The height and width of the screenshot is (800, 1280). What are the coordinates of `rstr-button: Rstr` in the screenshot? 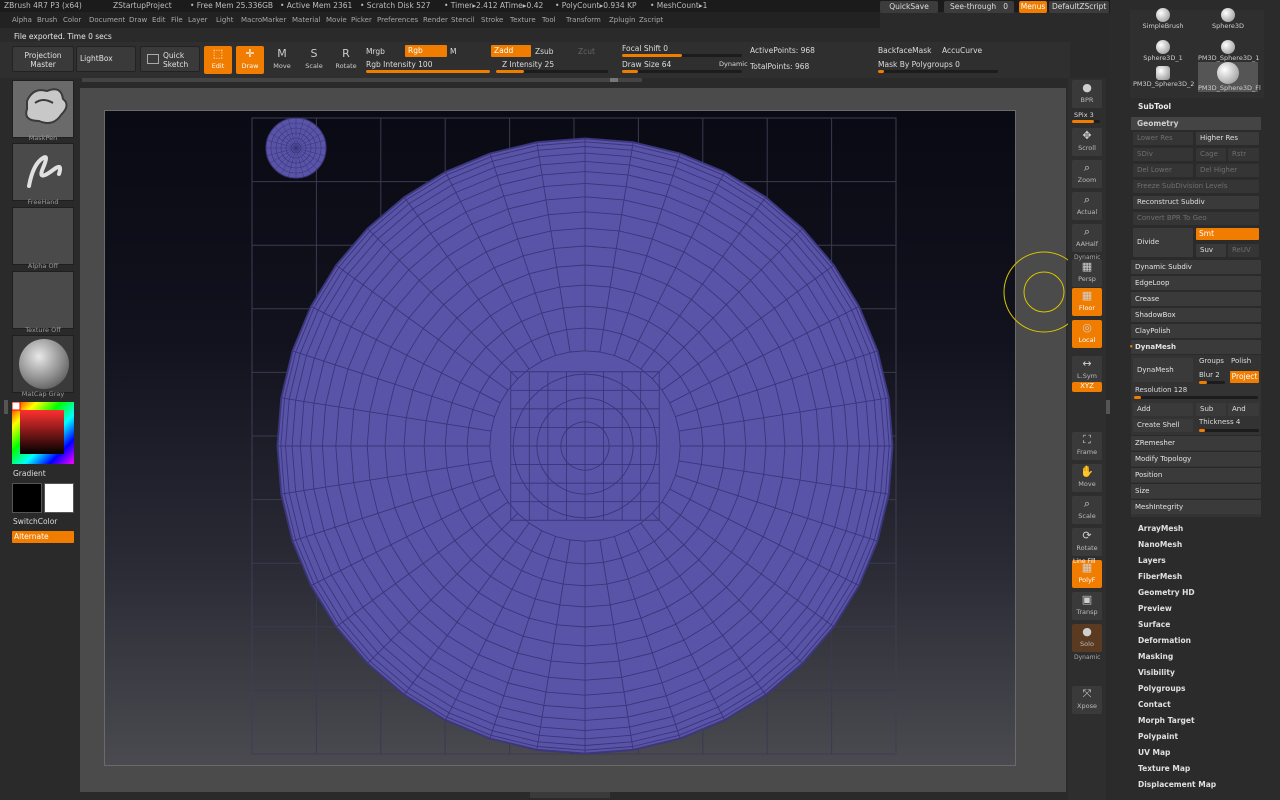 It's located at (1243, 154).